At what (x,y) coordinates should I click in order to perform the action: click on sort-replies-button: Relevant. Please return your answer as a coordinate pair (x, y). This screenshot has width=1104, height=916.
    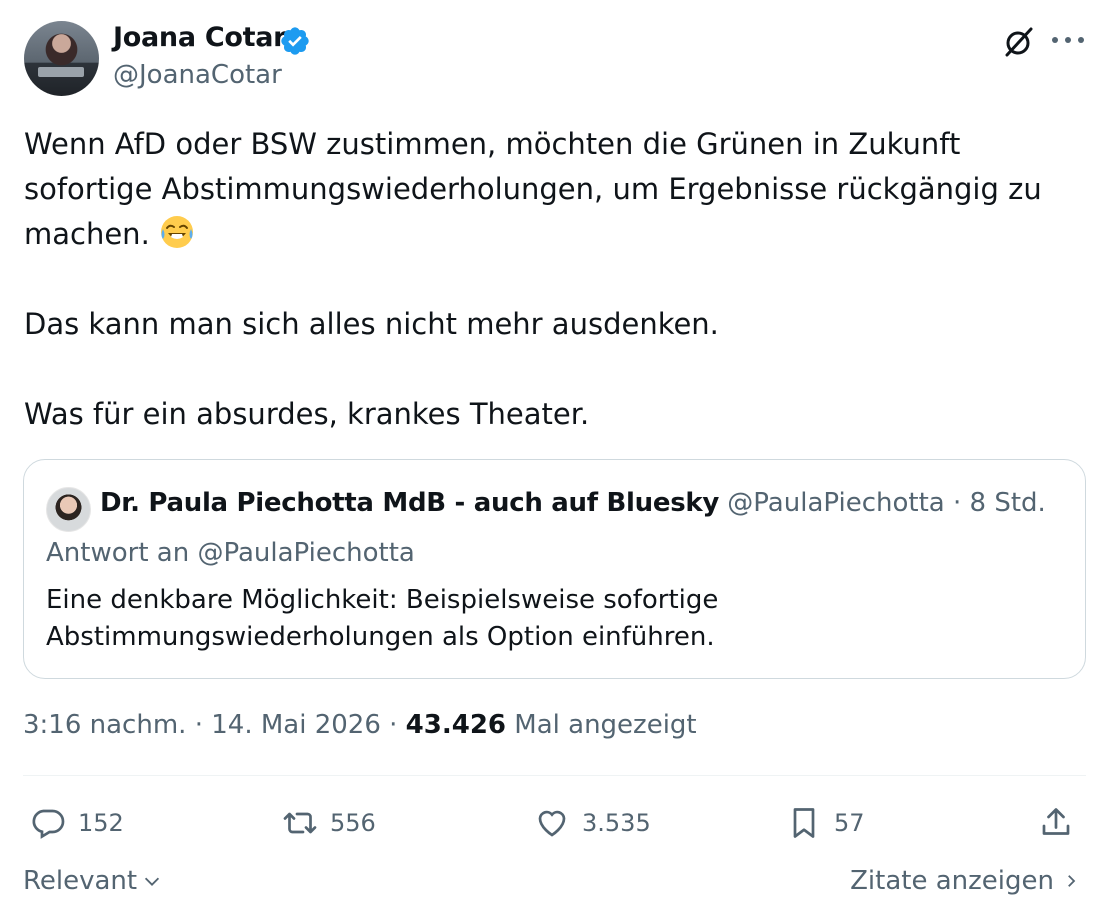
    Looking at the image, I should click on (93, 881).